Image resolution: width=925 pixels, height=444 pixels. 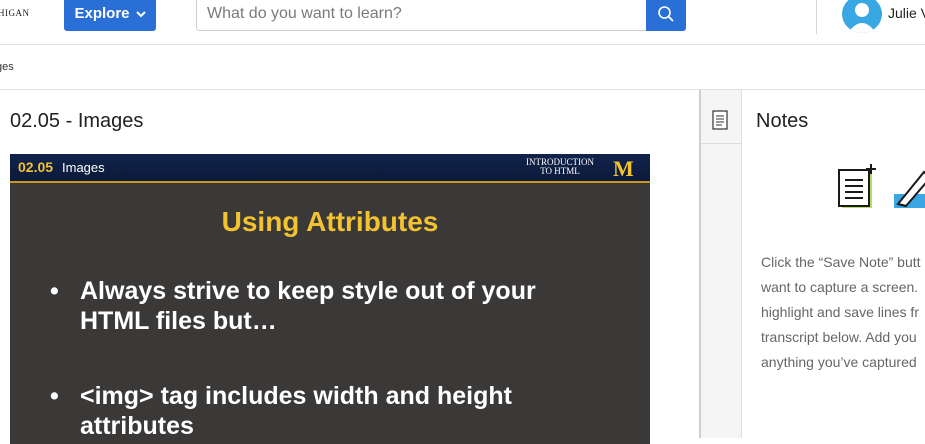 I want to click on user-silhouette-icon, so click(x=862, y=18).